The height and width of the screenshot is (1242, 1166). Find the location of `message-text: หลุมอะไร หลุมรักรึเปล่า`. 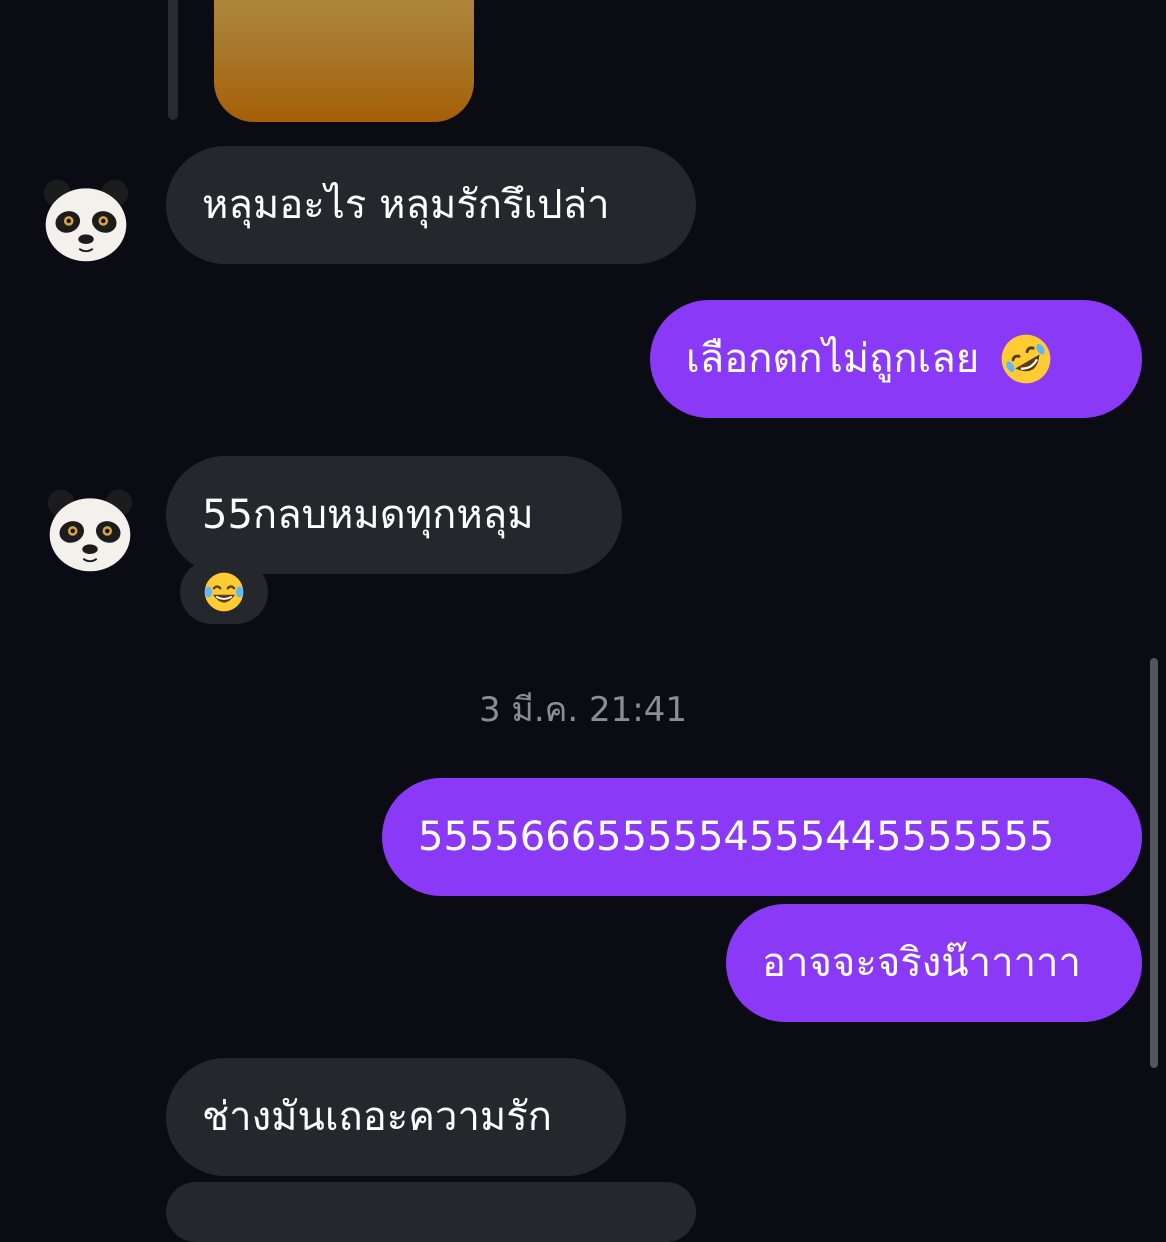

message-text: หลุมอะไร หลุมรักรึเปล่า is located at coordinates (406, 205).